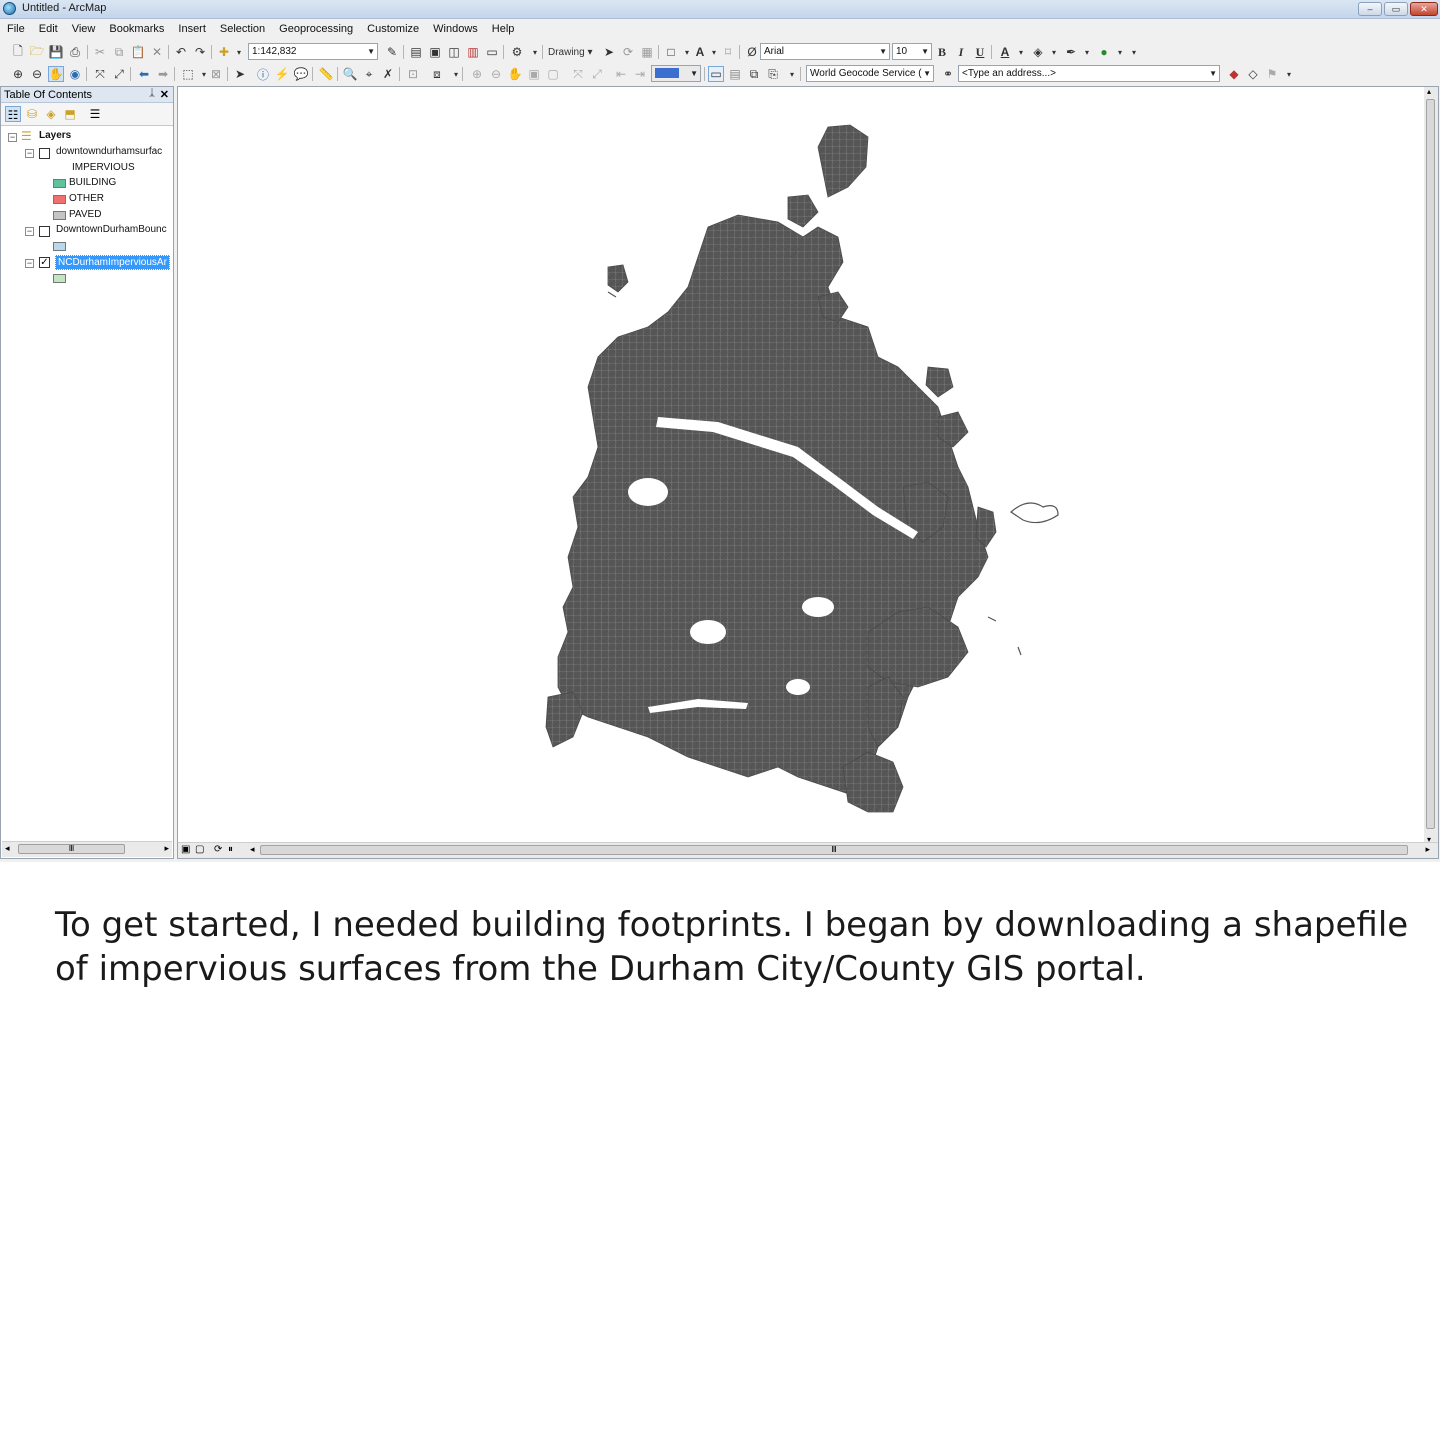 The width and height of the screenshot is (1440, 1440). I want to click on bold-button: B, so click(942, 52).